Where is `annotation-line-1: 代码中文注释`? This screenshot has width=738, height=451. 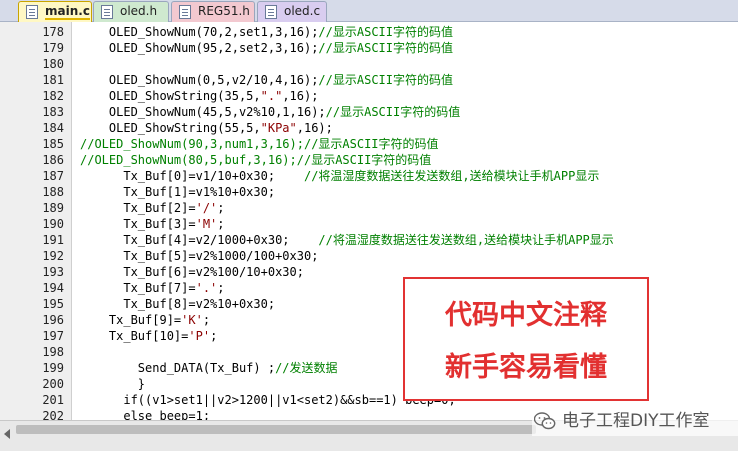 annotation-line-1: 代码中文注释 is located at coordinates (526, 315).